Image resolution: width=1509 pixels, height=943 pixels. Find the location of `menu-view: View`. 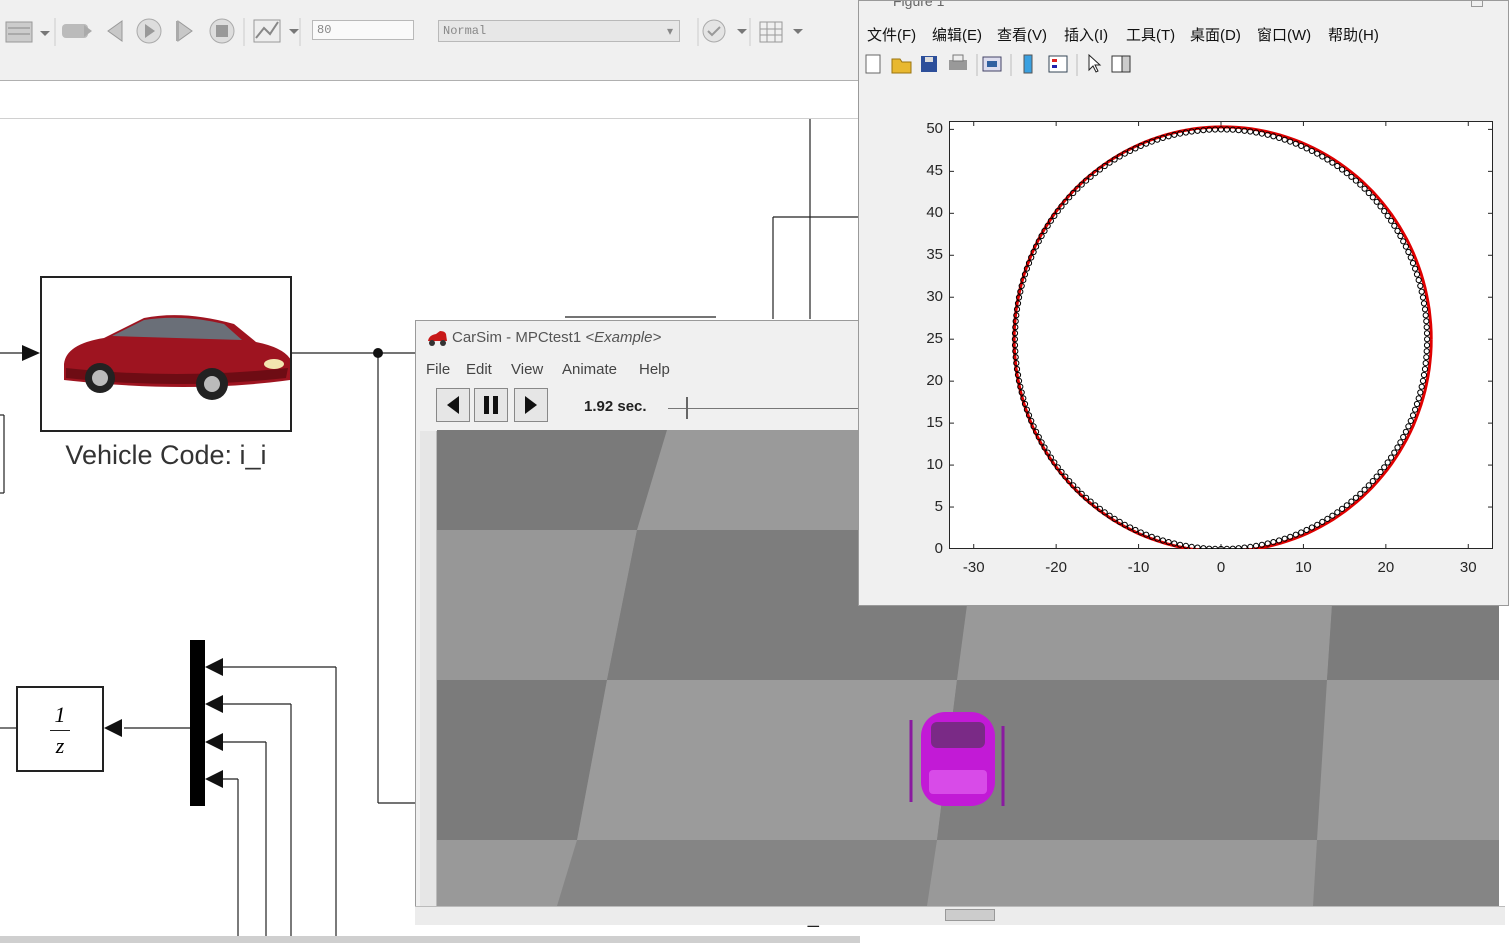

menu-view: View is located at coordinates (527, 369).